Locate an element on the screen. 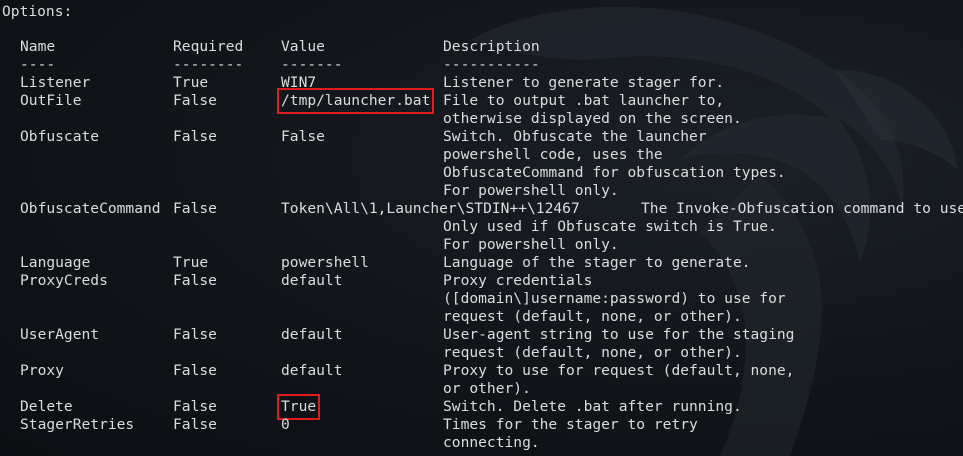 The image size is (963, 456). option-description-line: Switch. Obfuscate the launcher is located at coordinates (575, 136).